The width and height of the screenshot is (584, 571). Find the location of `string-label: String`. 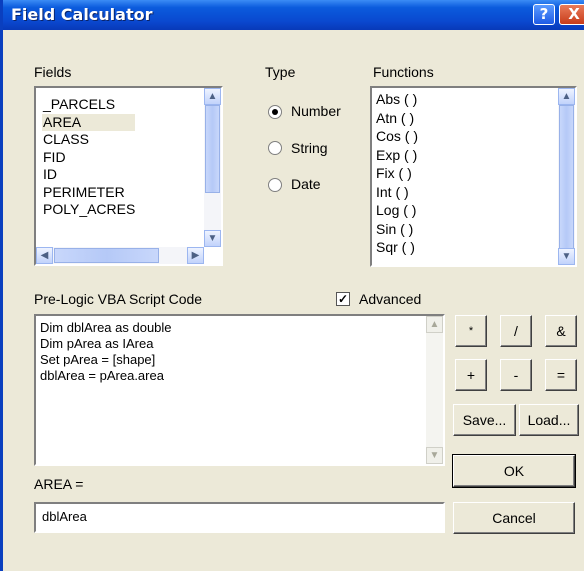

string-label: String is located at coordinates (309, 148).